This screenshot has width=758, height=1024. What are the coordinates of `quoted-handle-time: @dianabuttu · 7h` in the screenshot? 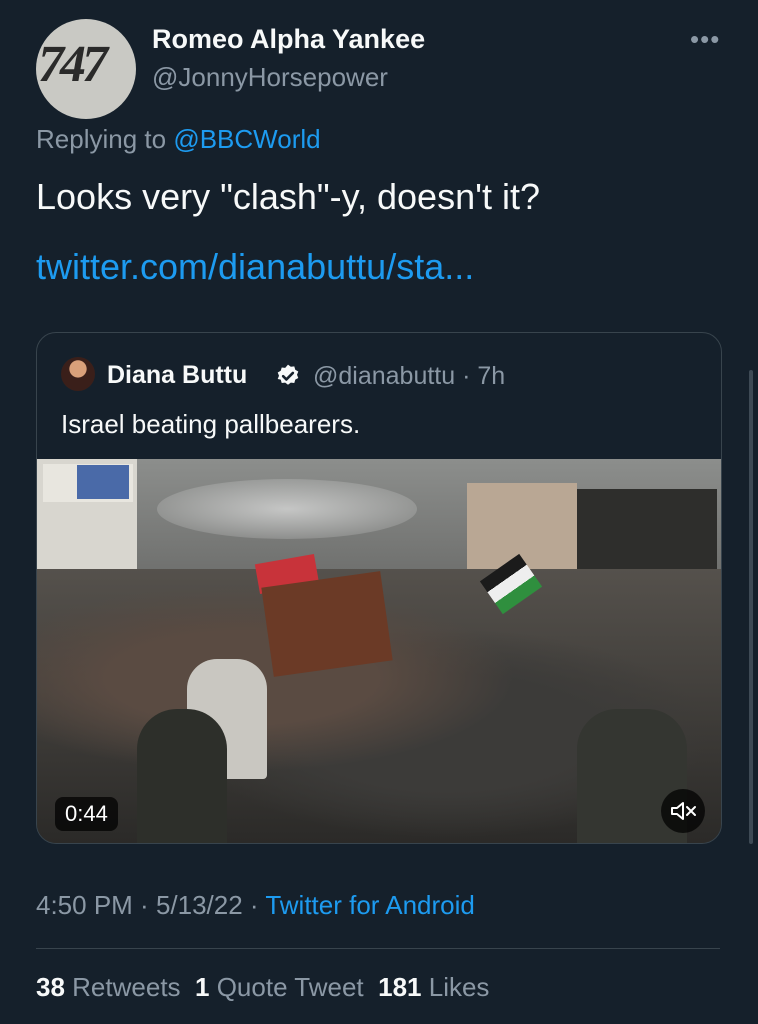 It's located at (409, 376).